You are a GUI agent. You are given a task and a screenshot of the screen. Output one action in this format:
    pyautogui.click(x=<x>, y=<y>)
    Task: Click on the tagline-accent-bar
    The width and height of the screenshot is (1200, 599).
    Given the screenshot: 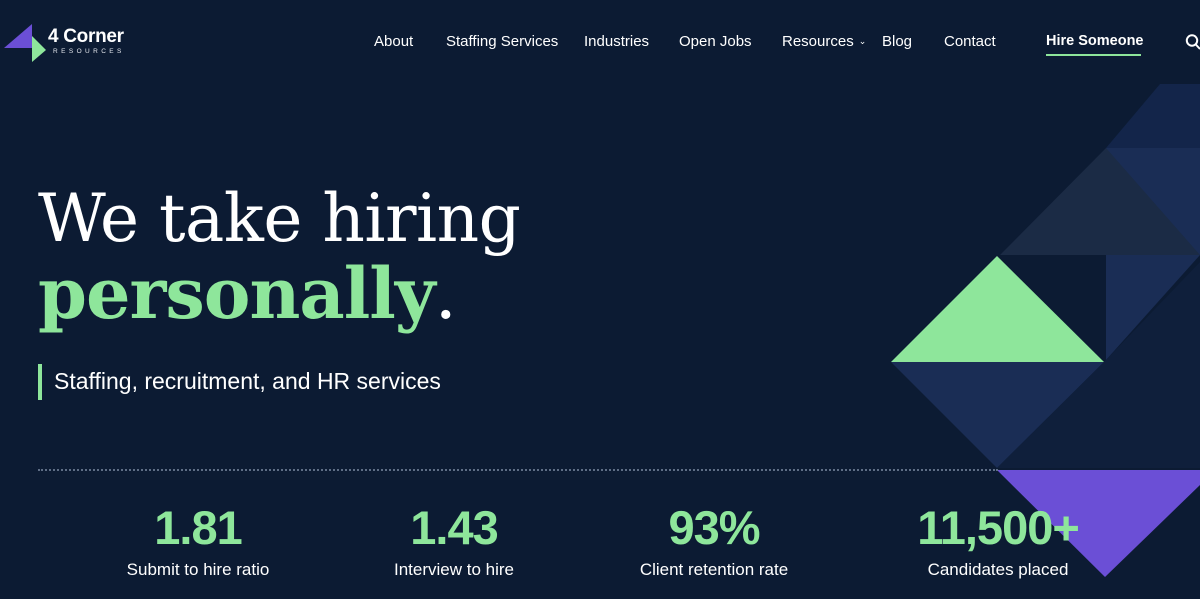 What is the action you would take?
    pyautogui.click(x=40, y=382)
    